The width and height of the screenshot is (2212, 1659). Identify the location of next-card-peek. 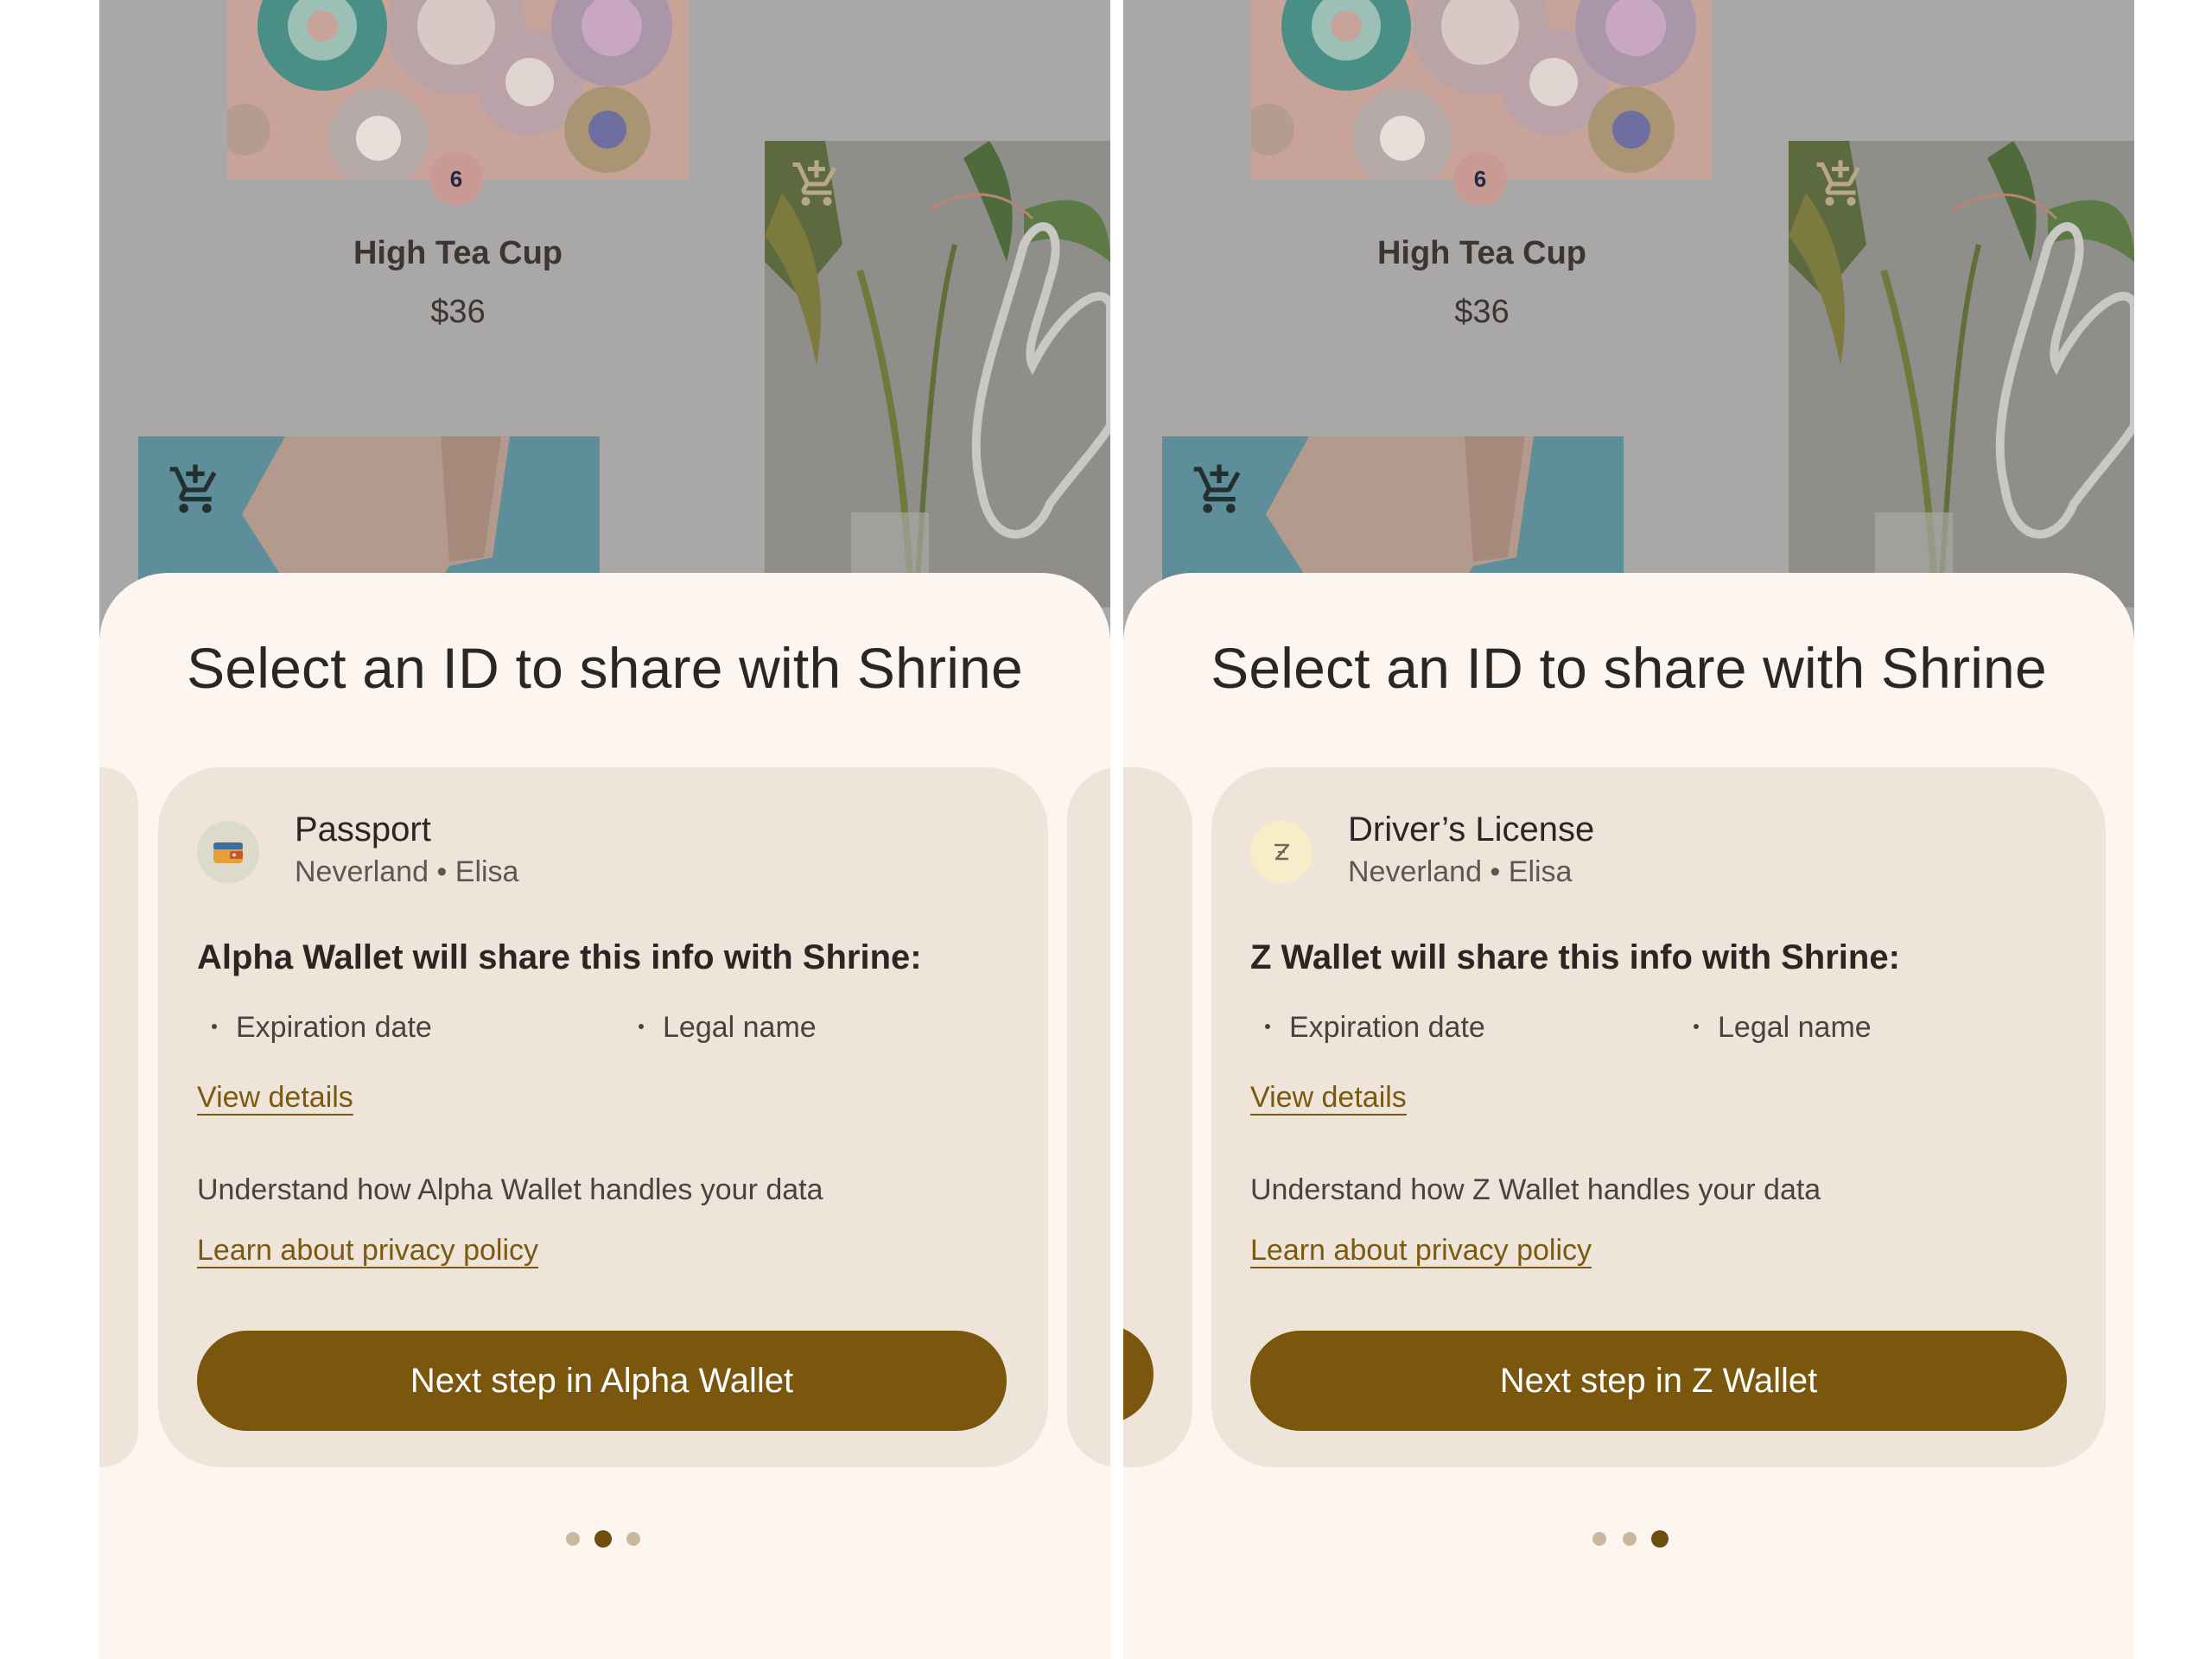
(1088, 1117).